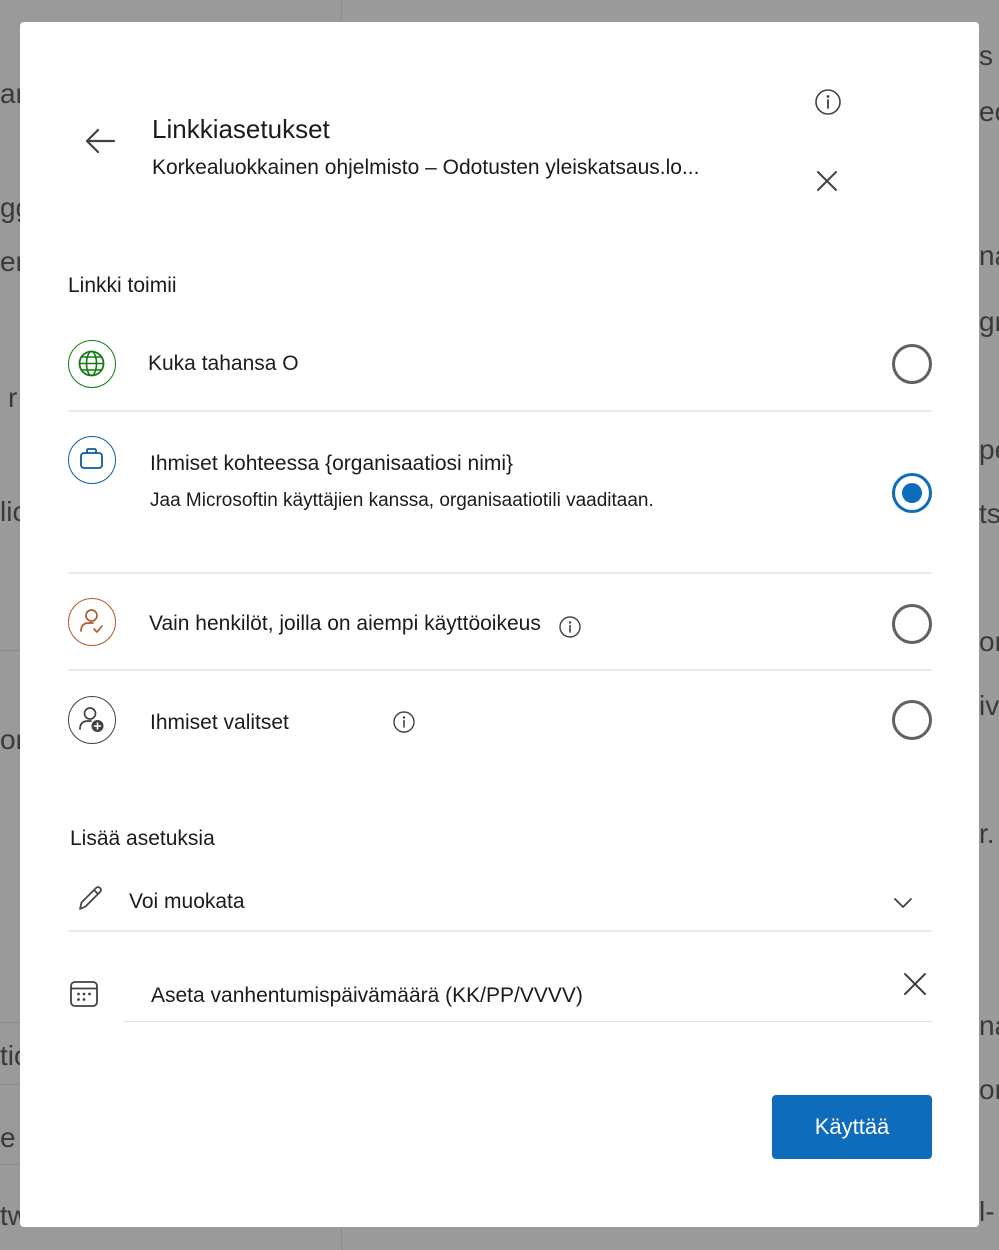 Image resolution: width=999 pixels, height=1250 pixels. I want to click on option-specific-people-label: Ihmiset valitset, so click(219, 722).